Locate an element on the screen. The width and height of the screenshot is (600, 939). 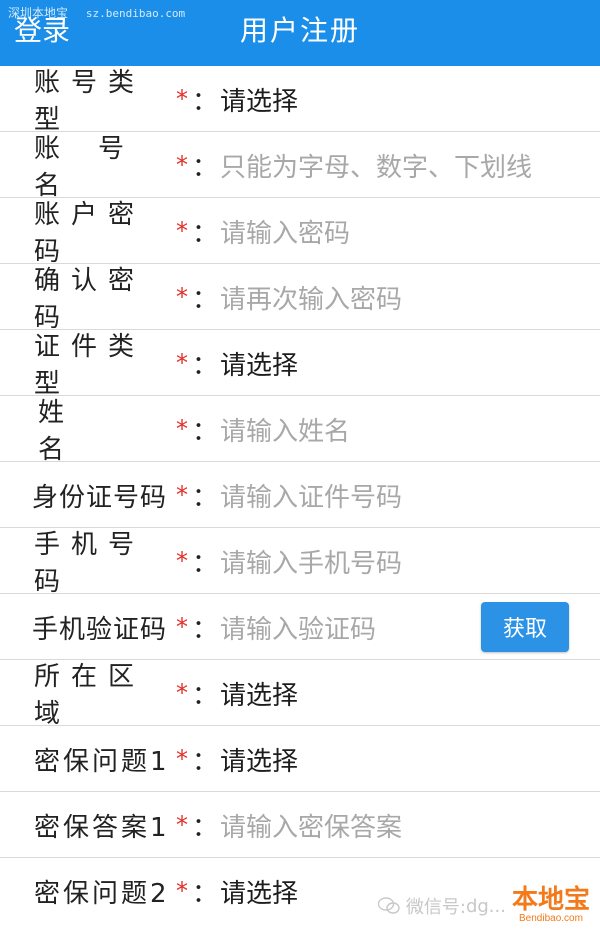
form-row-phone: 手机号码 * ： 请输入手机号码 is located at coordinates (300, 562).